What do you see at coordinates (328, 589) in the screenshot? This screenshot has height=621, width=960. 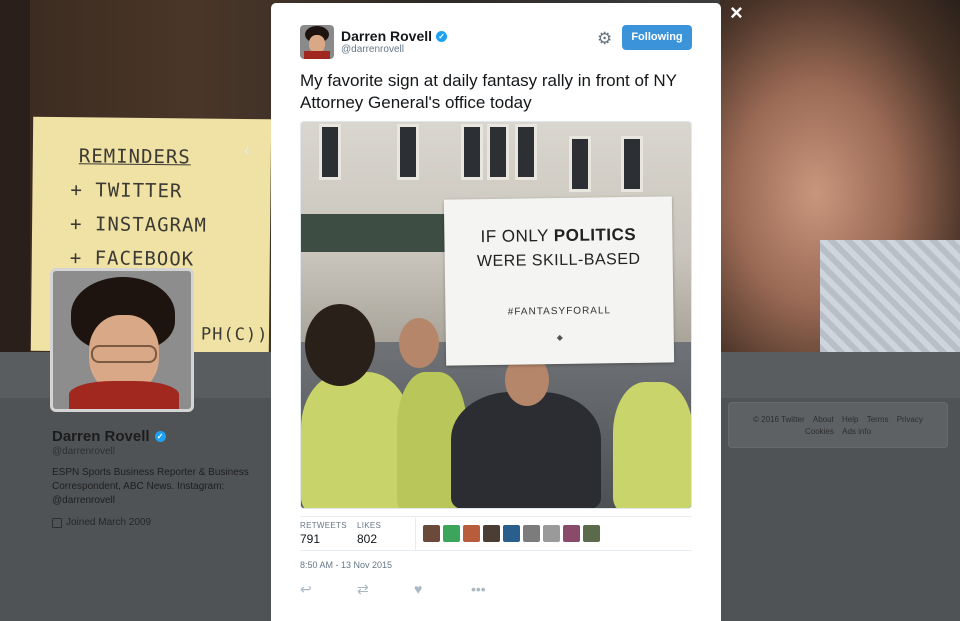 I see `reply-icon: ↩` at bounding box center [328, 589].